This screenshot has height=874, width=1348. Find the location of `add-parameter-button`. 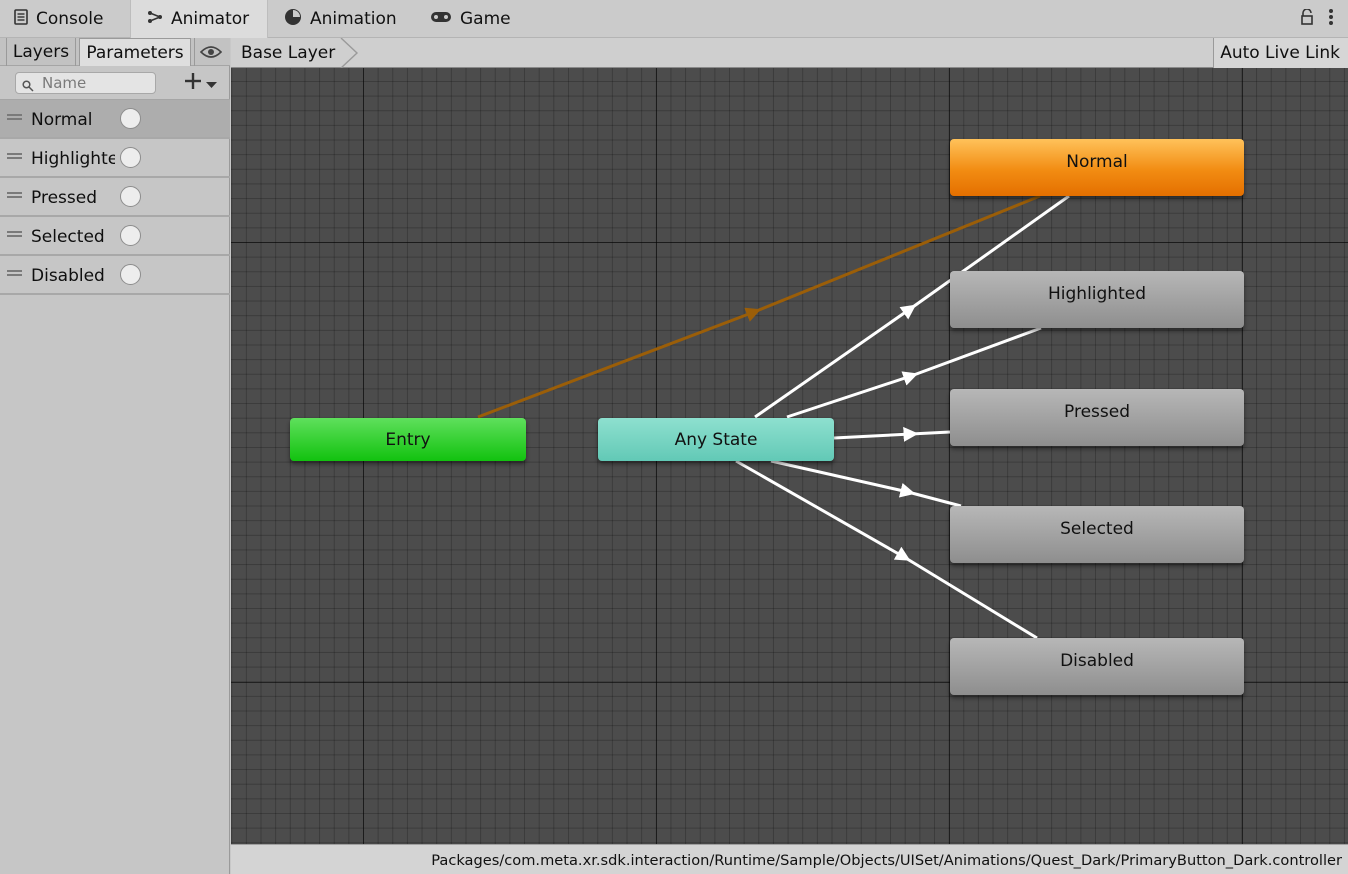

add-parameter-button is located at coordinates (204, 83).